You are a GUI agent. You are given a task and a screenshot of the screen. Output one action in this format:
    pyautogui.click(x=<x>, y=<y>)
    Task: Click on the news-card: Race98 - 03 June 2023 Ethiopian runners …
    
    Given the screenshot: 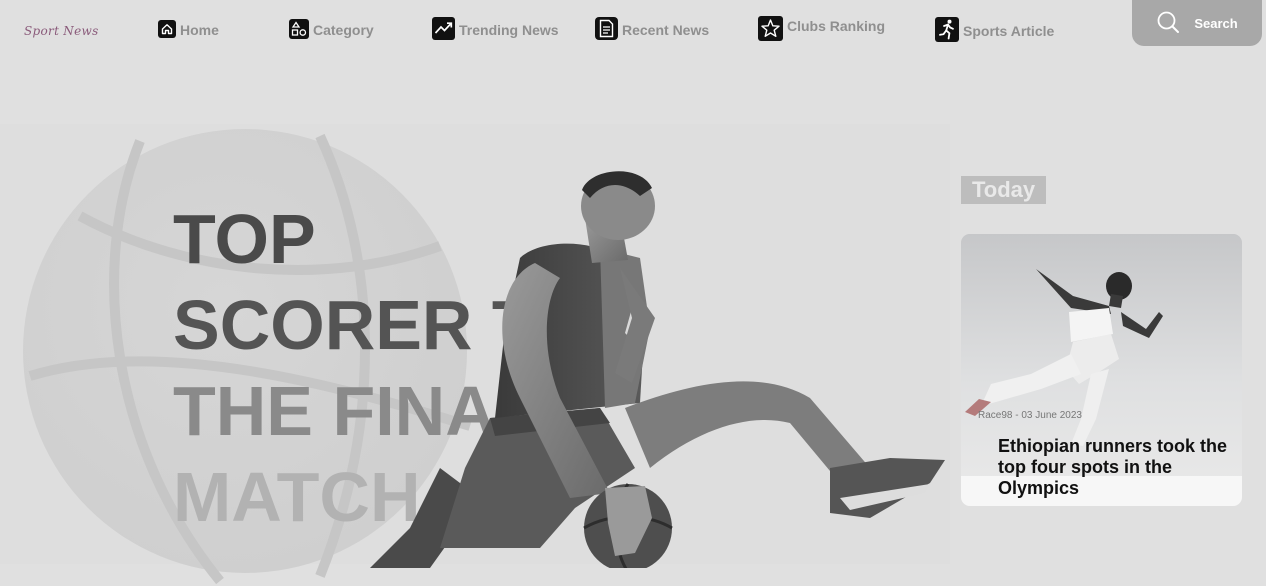 What is the action you would take?
    pyautogui.click(x=1101, y=370)
    